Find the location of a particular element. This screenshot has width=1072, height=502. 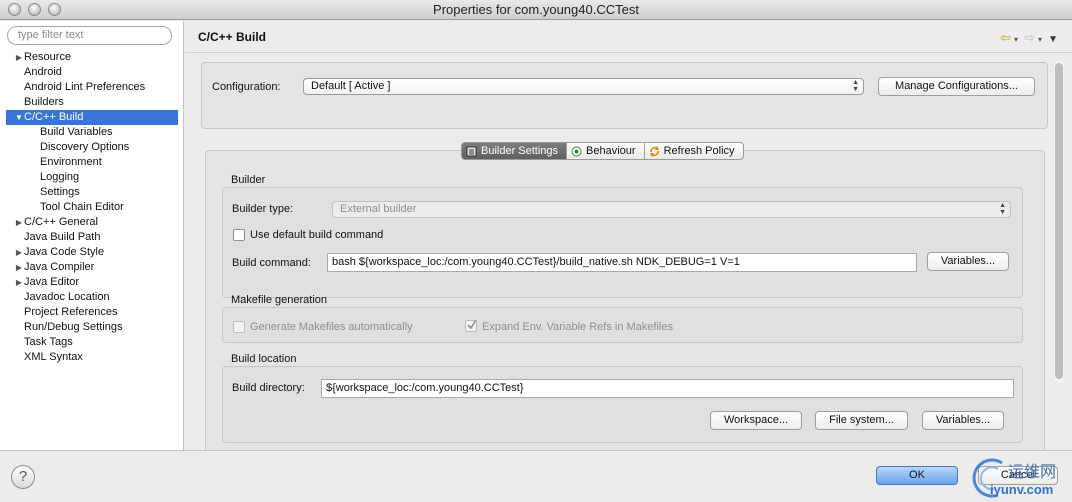

ok-button: OK is located at coordinates (917, 475).